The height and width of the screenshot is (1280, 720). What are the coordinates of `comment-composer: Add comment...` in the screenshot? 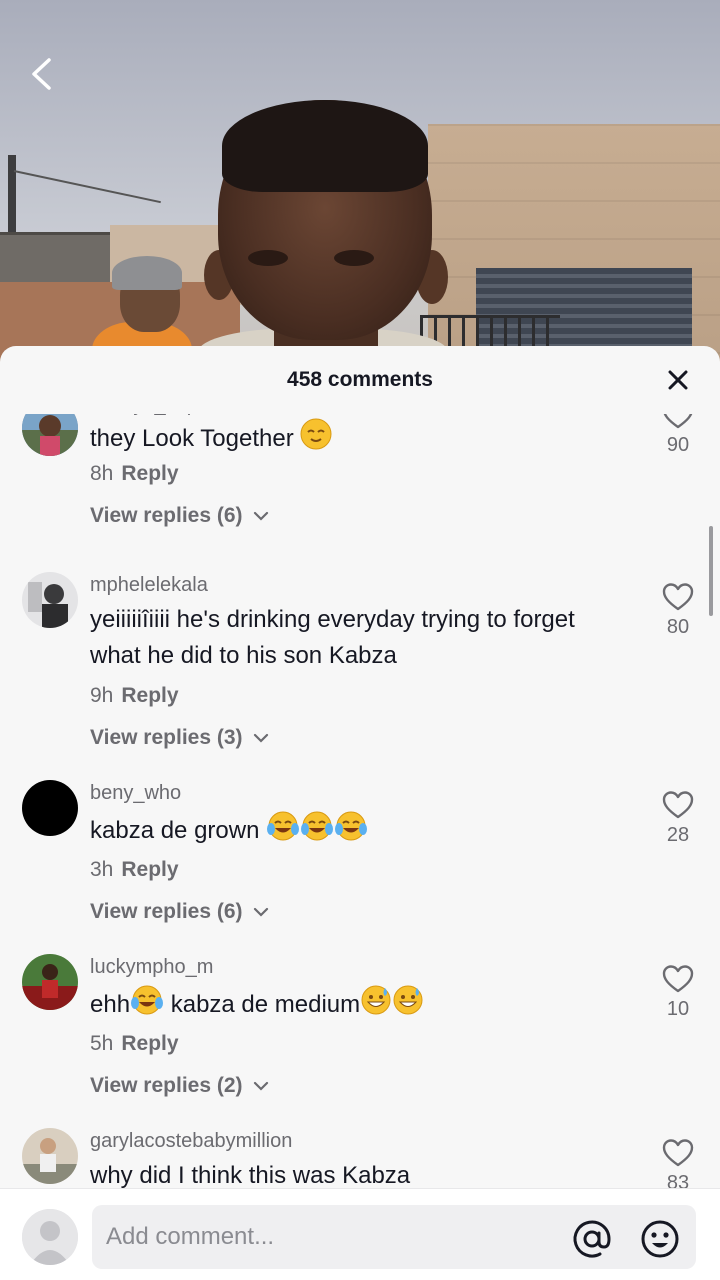 It's located at (360, 1234).